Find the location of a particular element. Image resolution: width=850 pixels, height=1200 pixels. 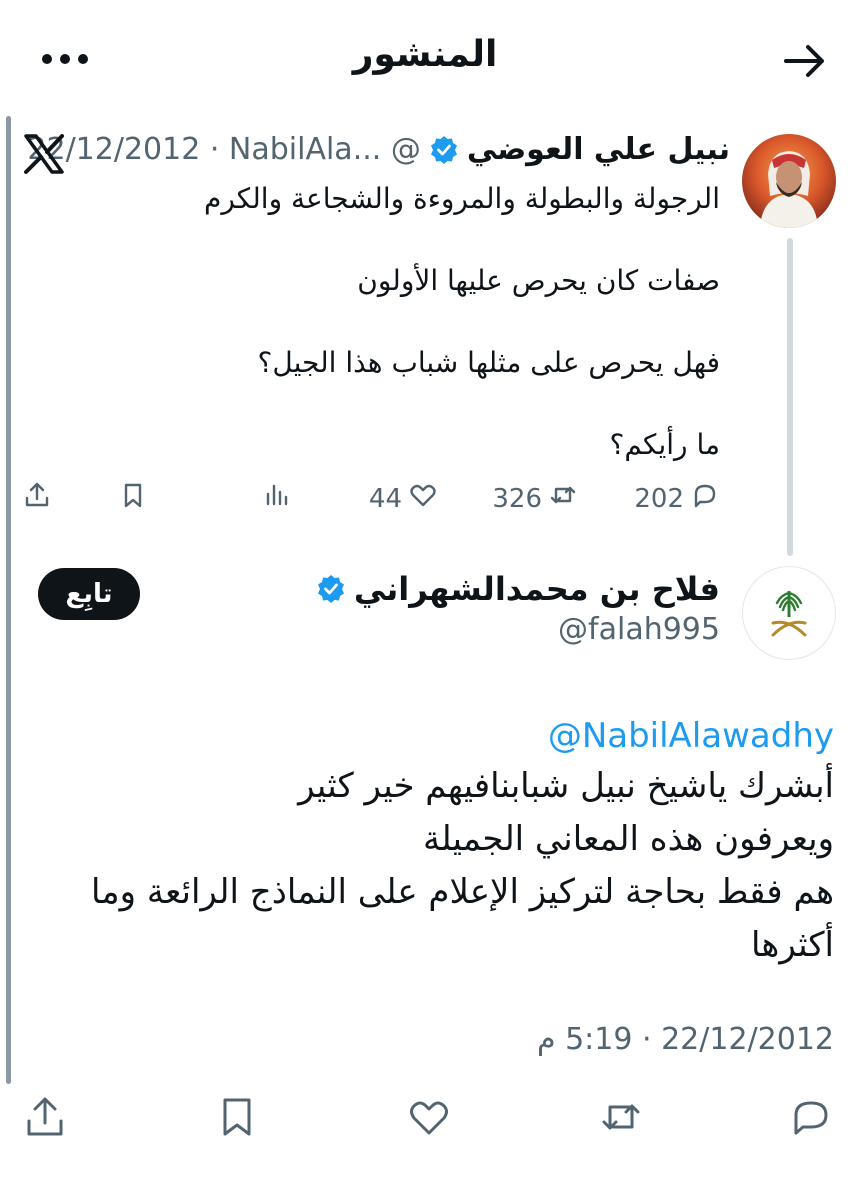

main-author-row: فلاح بن محمدالشهراني is located at coordinates (514, 589).